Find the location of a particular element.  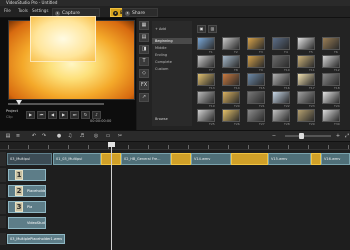

thumbnail-label: T19 is located at coordinates (212, 106).